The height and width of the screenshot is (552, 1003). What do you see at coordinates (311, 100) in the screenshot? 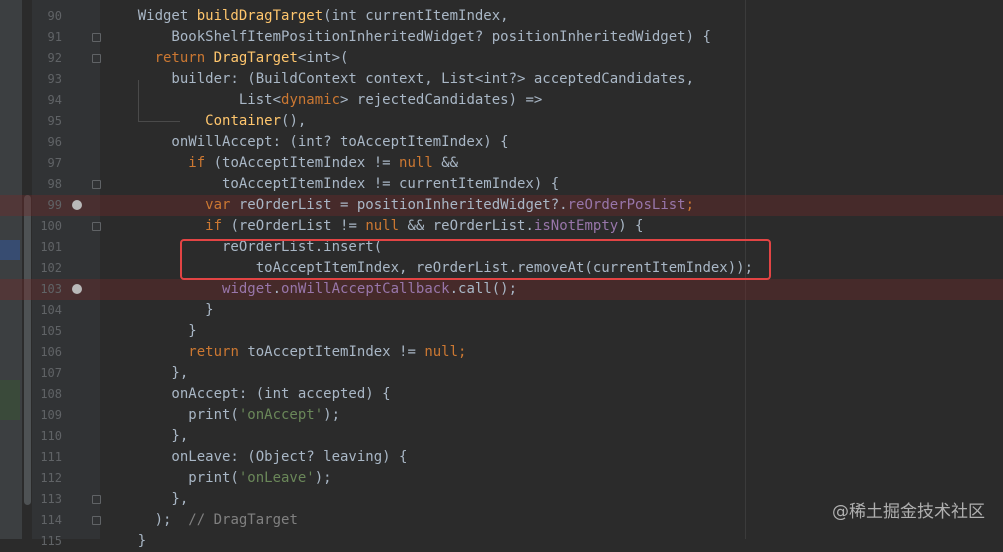
I see `code-token: dynamic` at bounding box center [311, 100].